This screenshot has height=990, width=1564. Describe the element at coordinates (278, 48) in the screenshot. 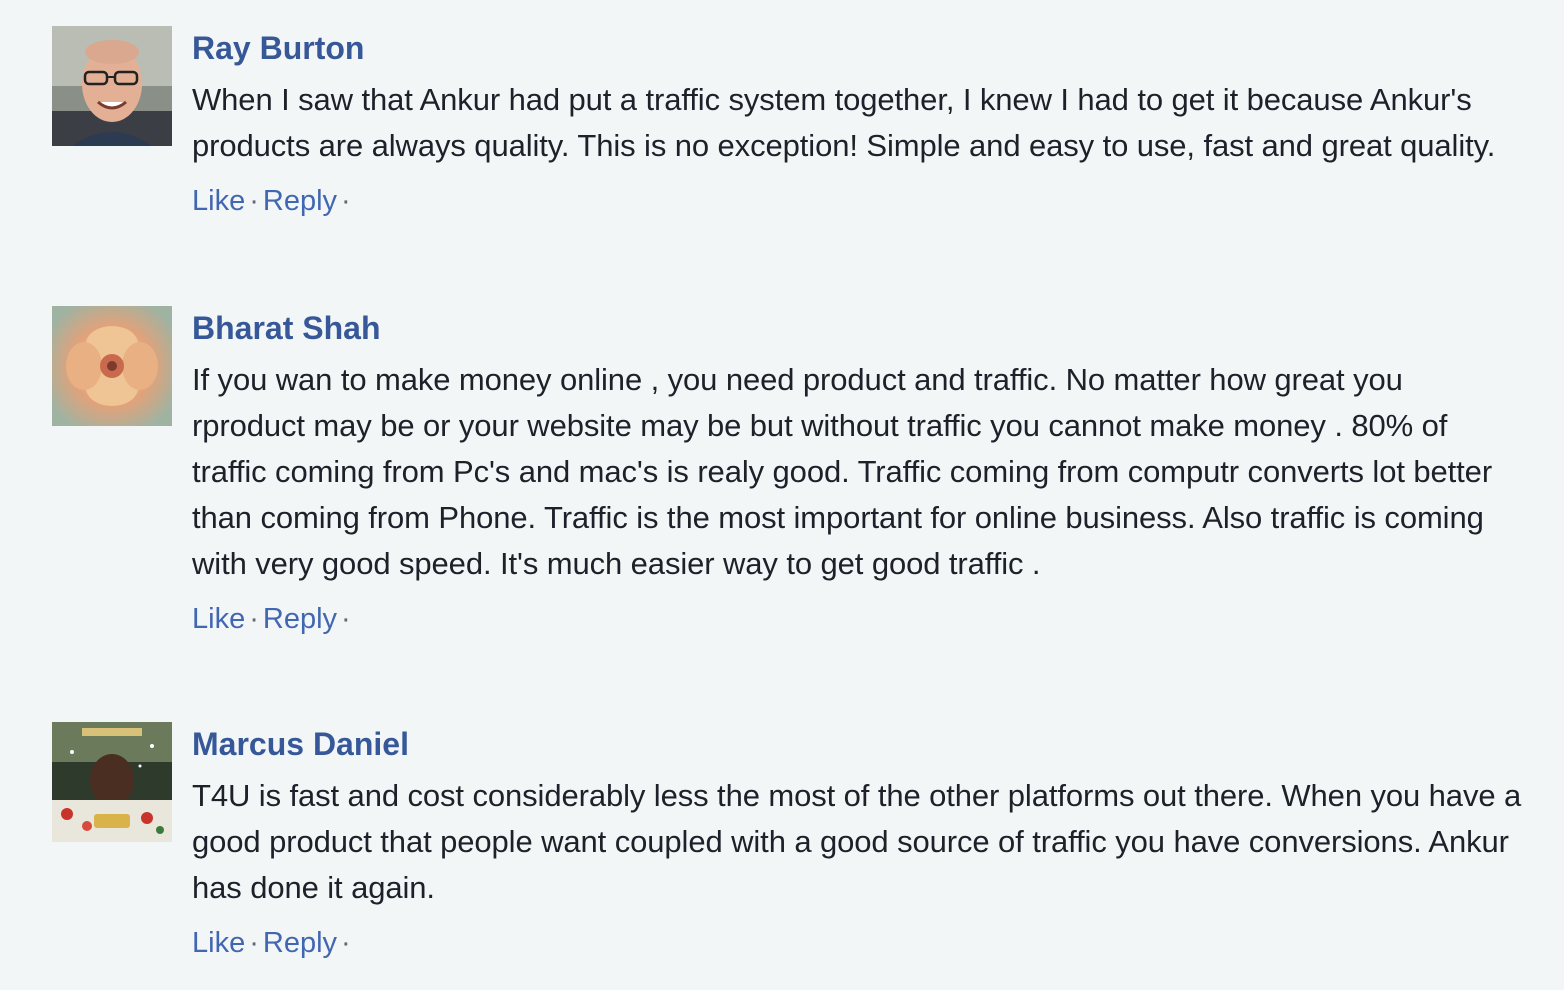

I see `comment-author-link: Ray Burton` at that location.